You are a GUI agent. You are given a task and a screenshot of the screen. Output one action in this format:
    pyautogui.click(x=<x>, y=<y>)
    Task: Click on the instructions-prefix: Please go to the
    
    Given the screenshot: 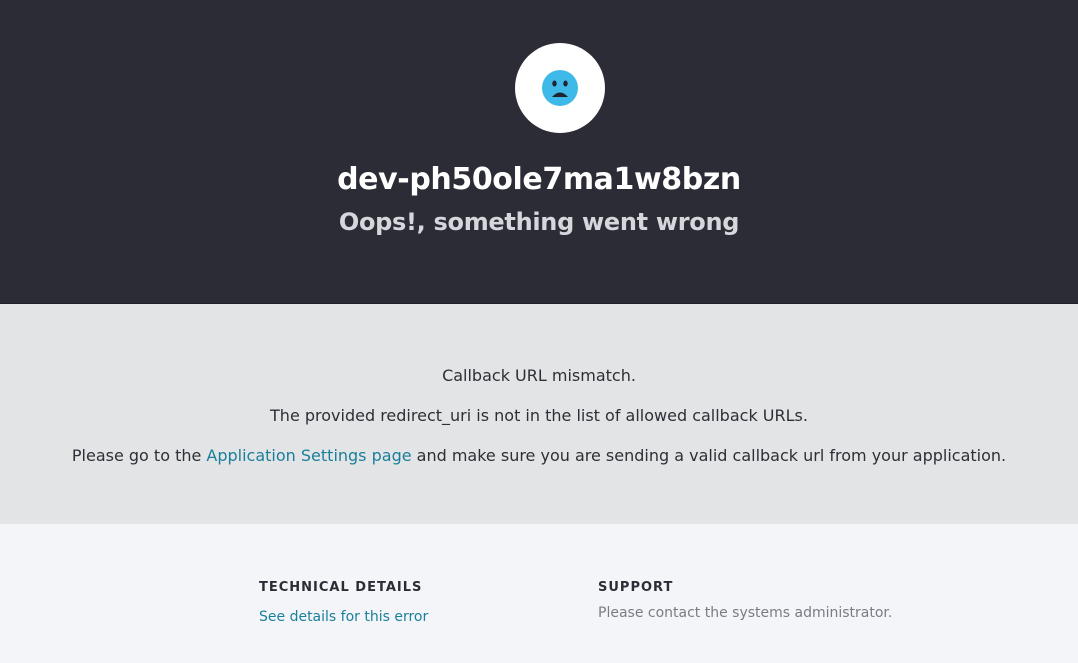 What is the action you would take?
    pyautogui.click(x=139, y=455)
    